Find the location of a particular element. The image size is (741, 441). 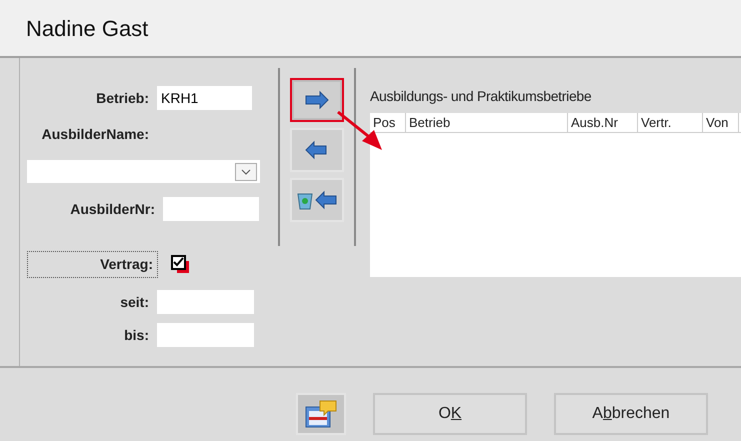

note-card-icon is located at coordinates (321, 414).